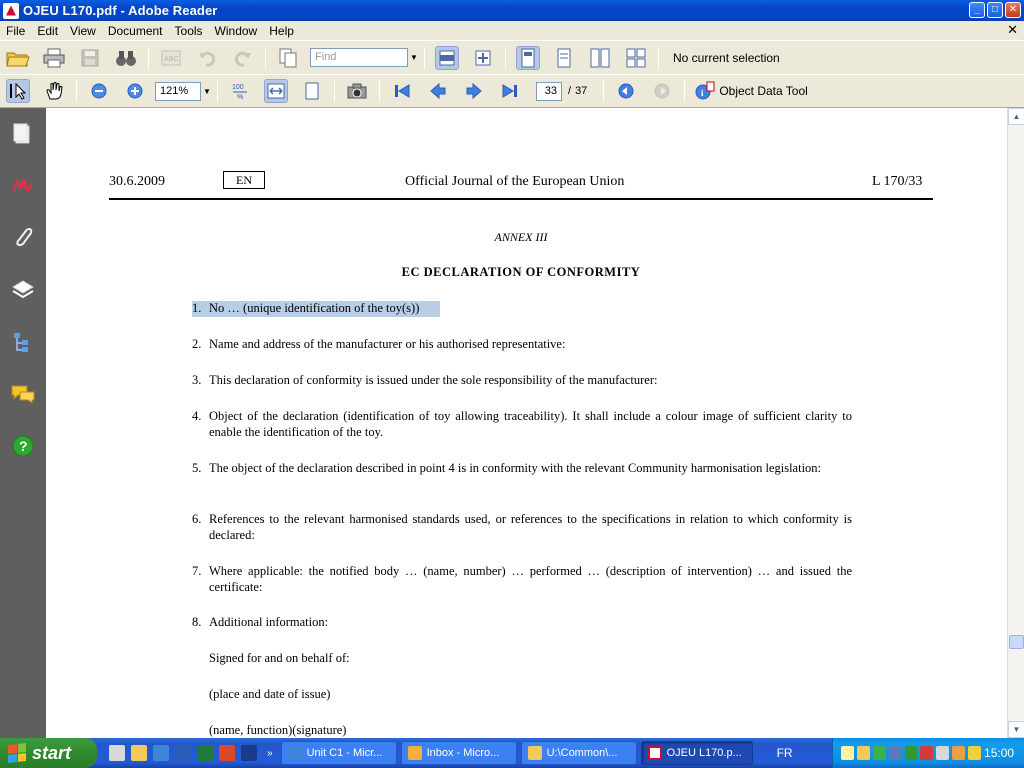 This screenshot has height=768, width=1024. I want to click on antivirus-icon, so click(927, 753).